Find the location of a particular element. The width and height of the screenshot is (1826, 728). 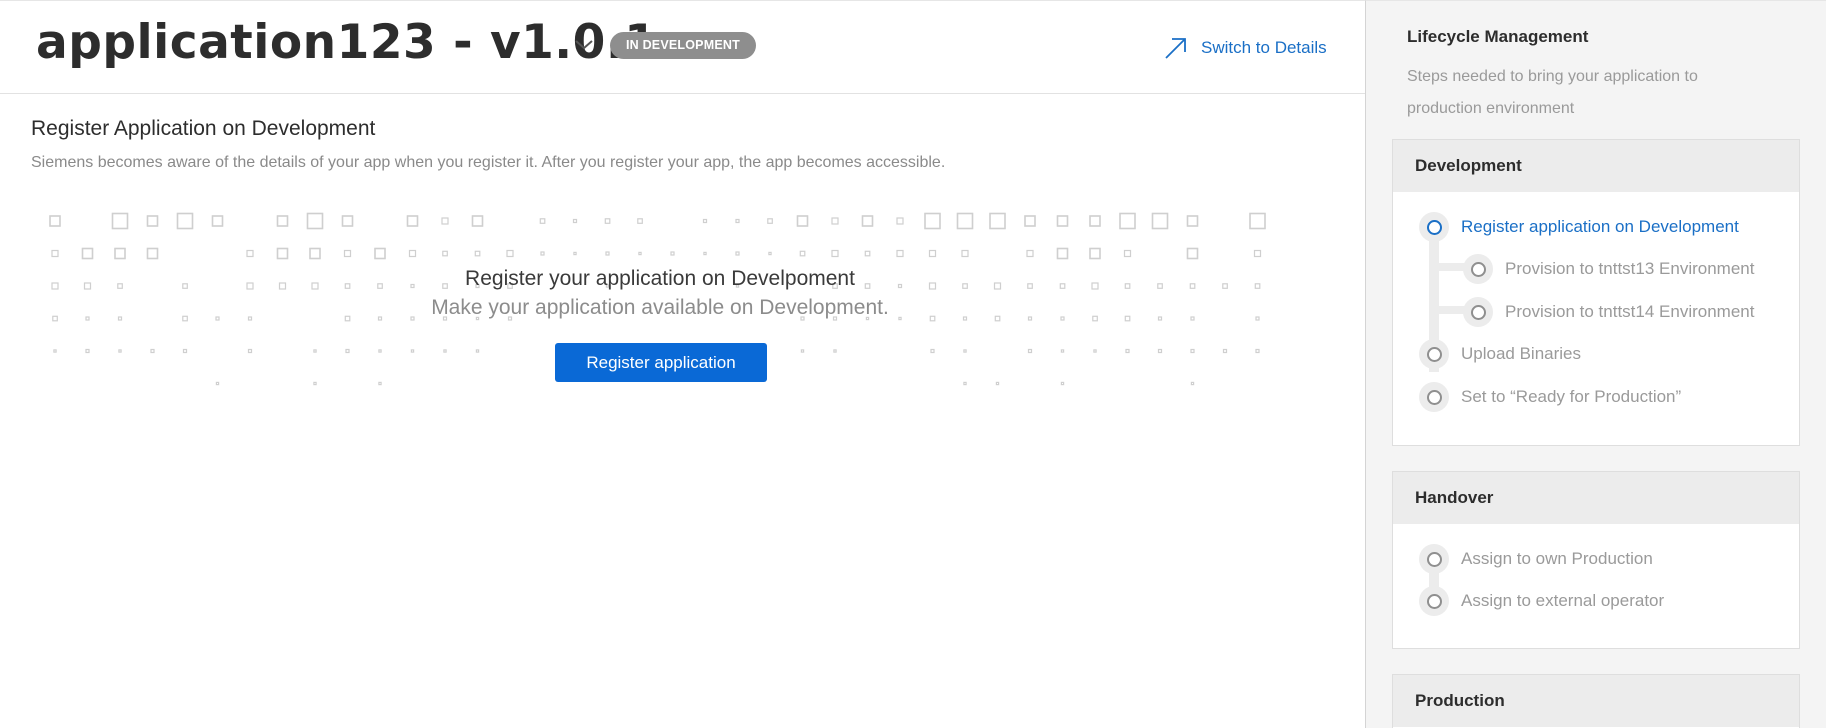

switch-to-details-link: Switch to Details is located at coordinates (1245, 48).